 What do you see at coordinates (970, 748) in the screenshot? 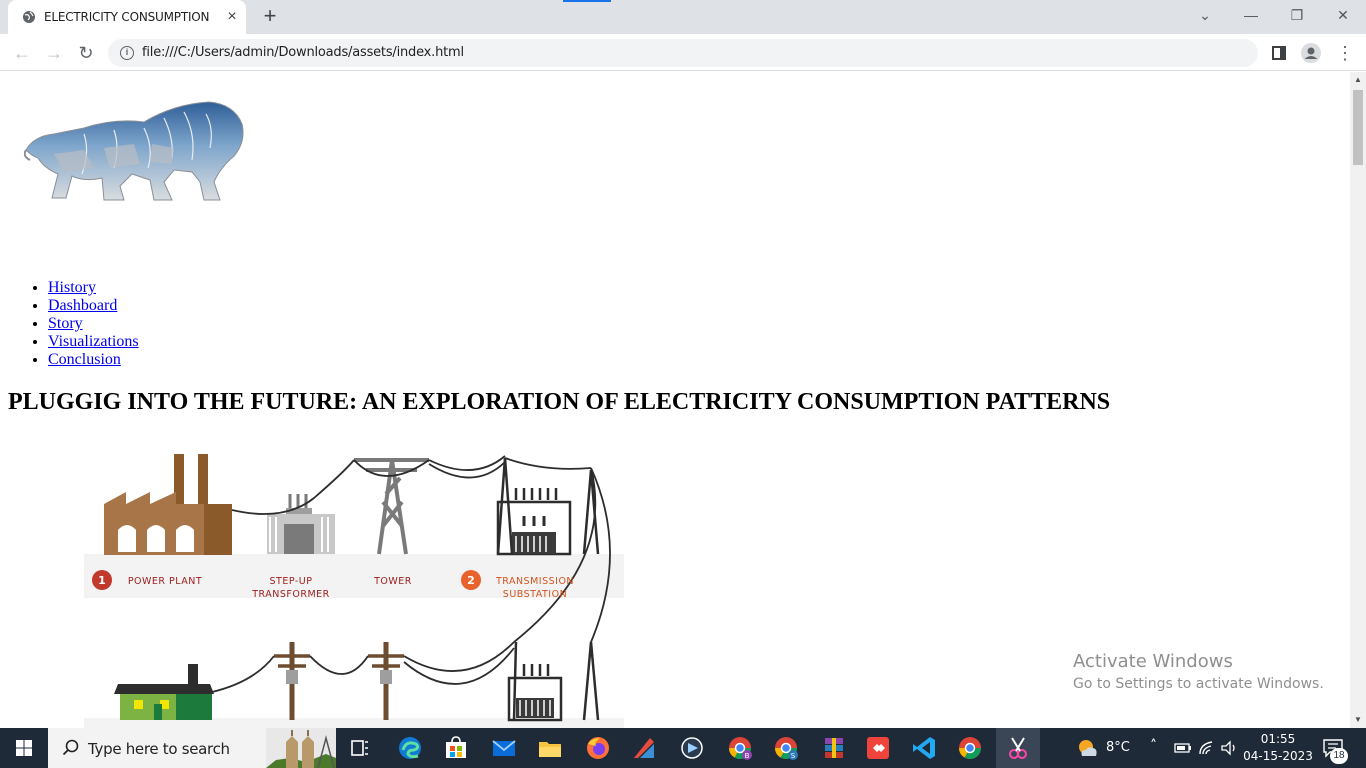
I see `chrome-icon` at bounding box center [970, 748].